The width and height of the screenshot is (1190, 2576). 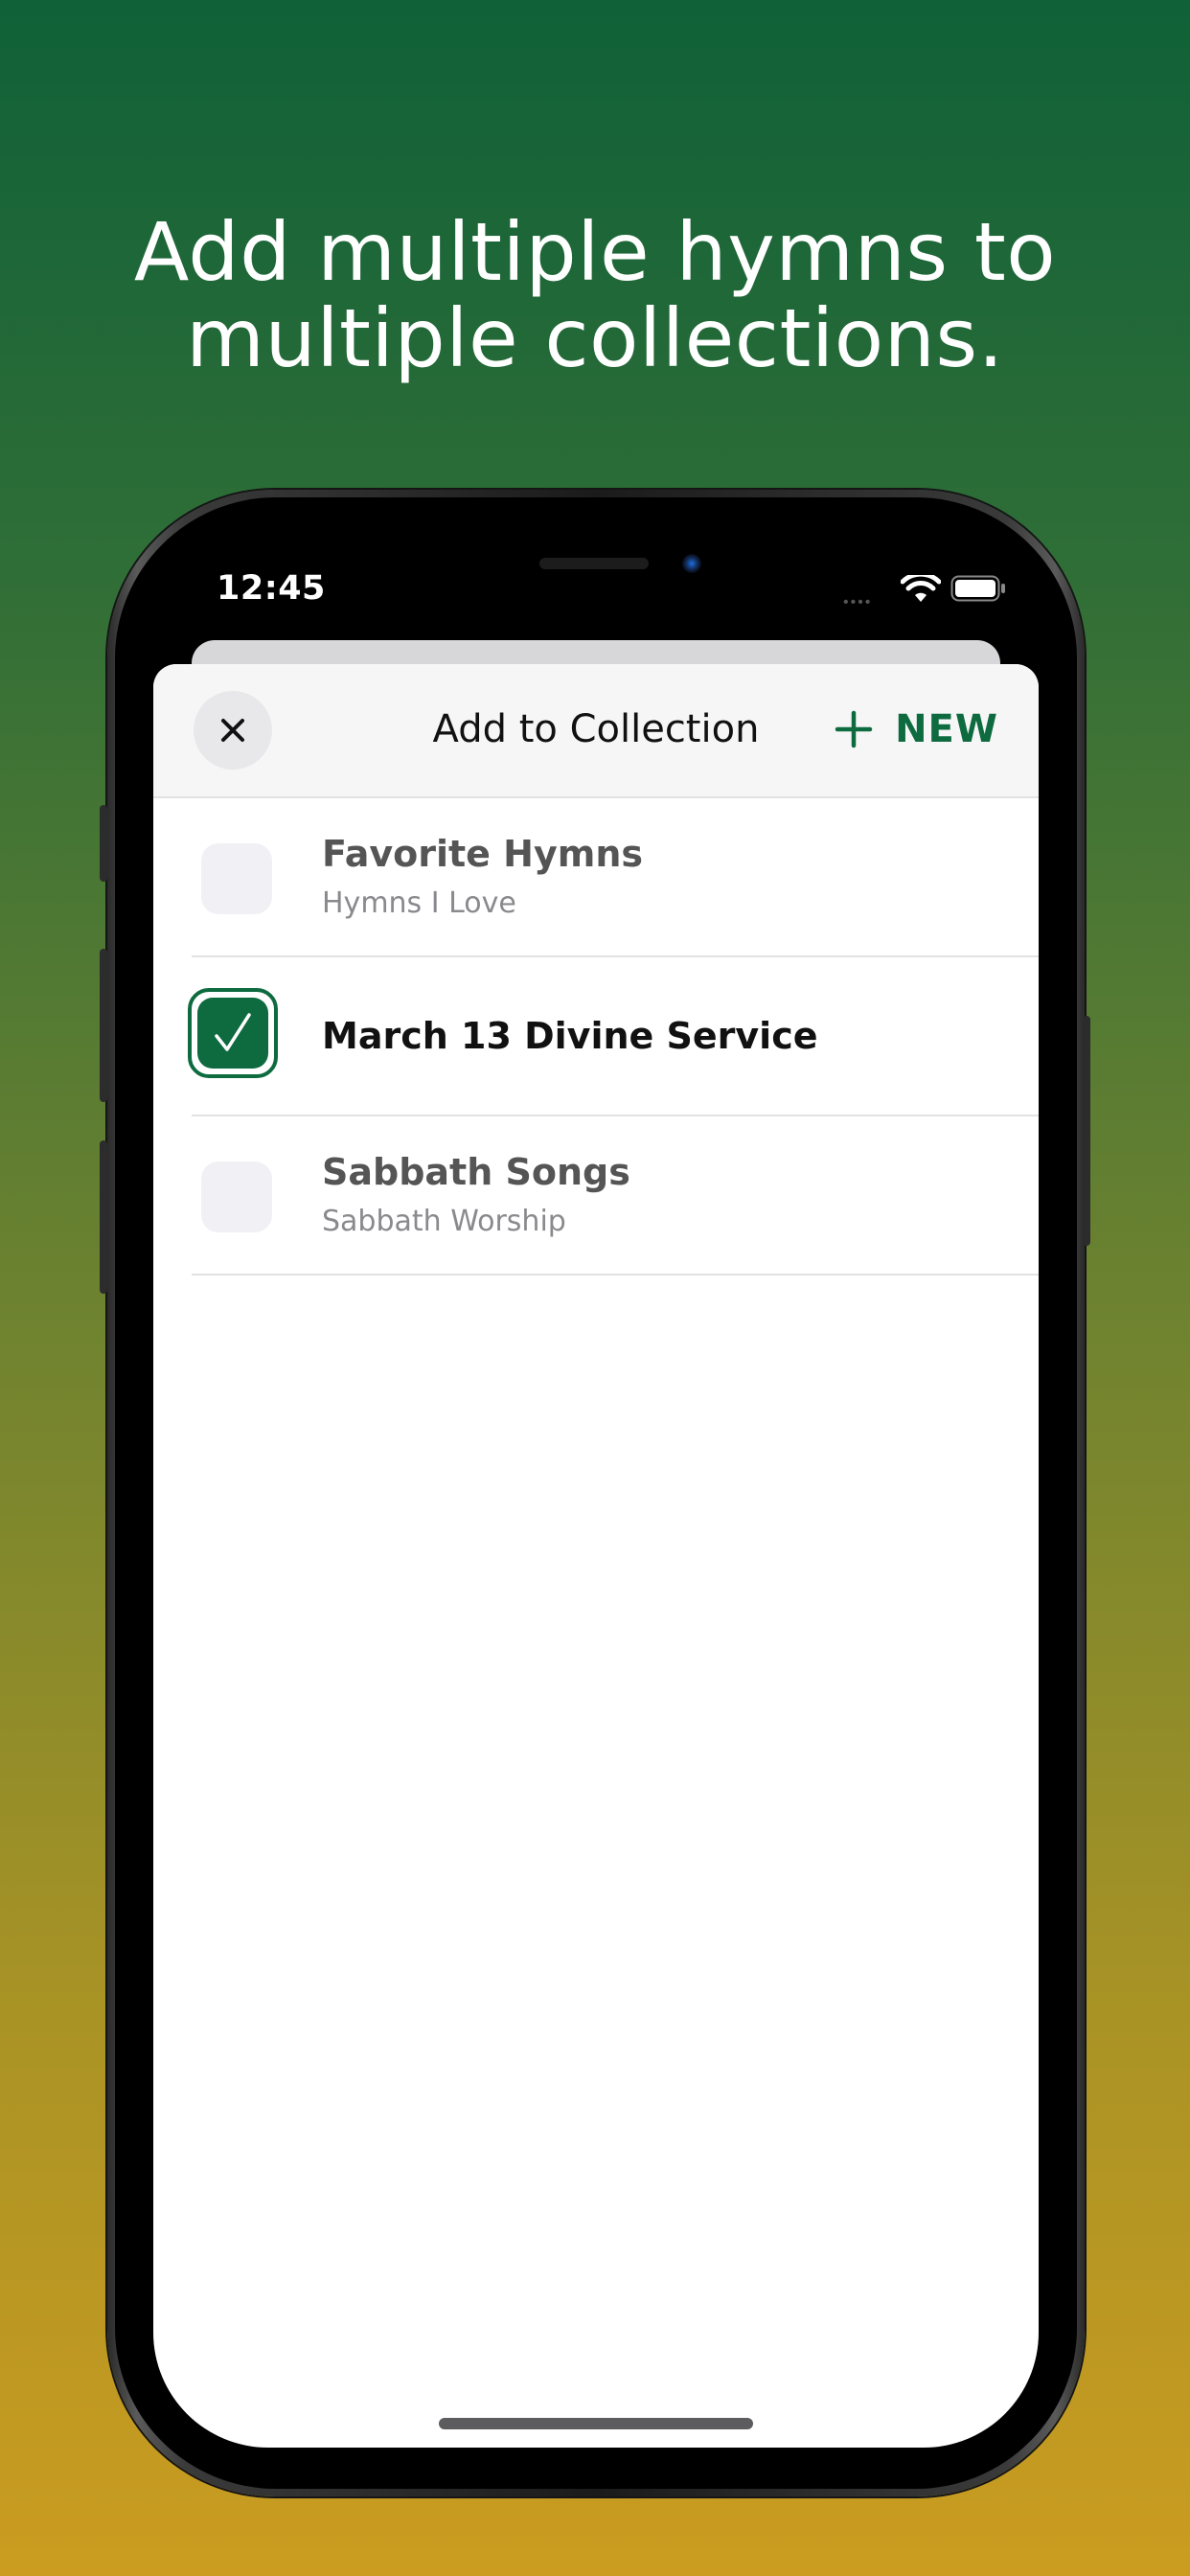 What do you see at coordinates (103, 843) in the screenshot?
I see `side-button-silent` at bounding box center [103, 843].